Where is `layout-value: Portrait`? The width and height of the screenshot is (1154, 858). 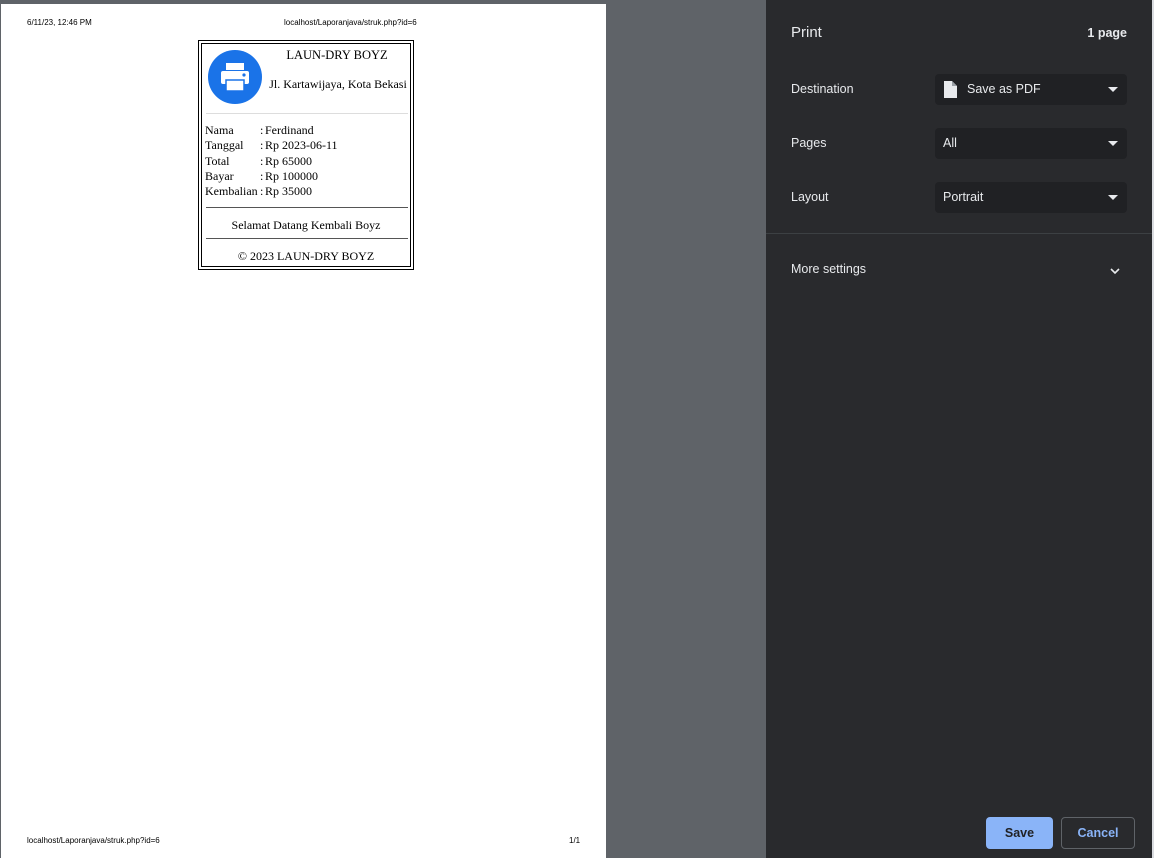 layout-value: Portrait is located at coordinates (963, 197).